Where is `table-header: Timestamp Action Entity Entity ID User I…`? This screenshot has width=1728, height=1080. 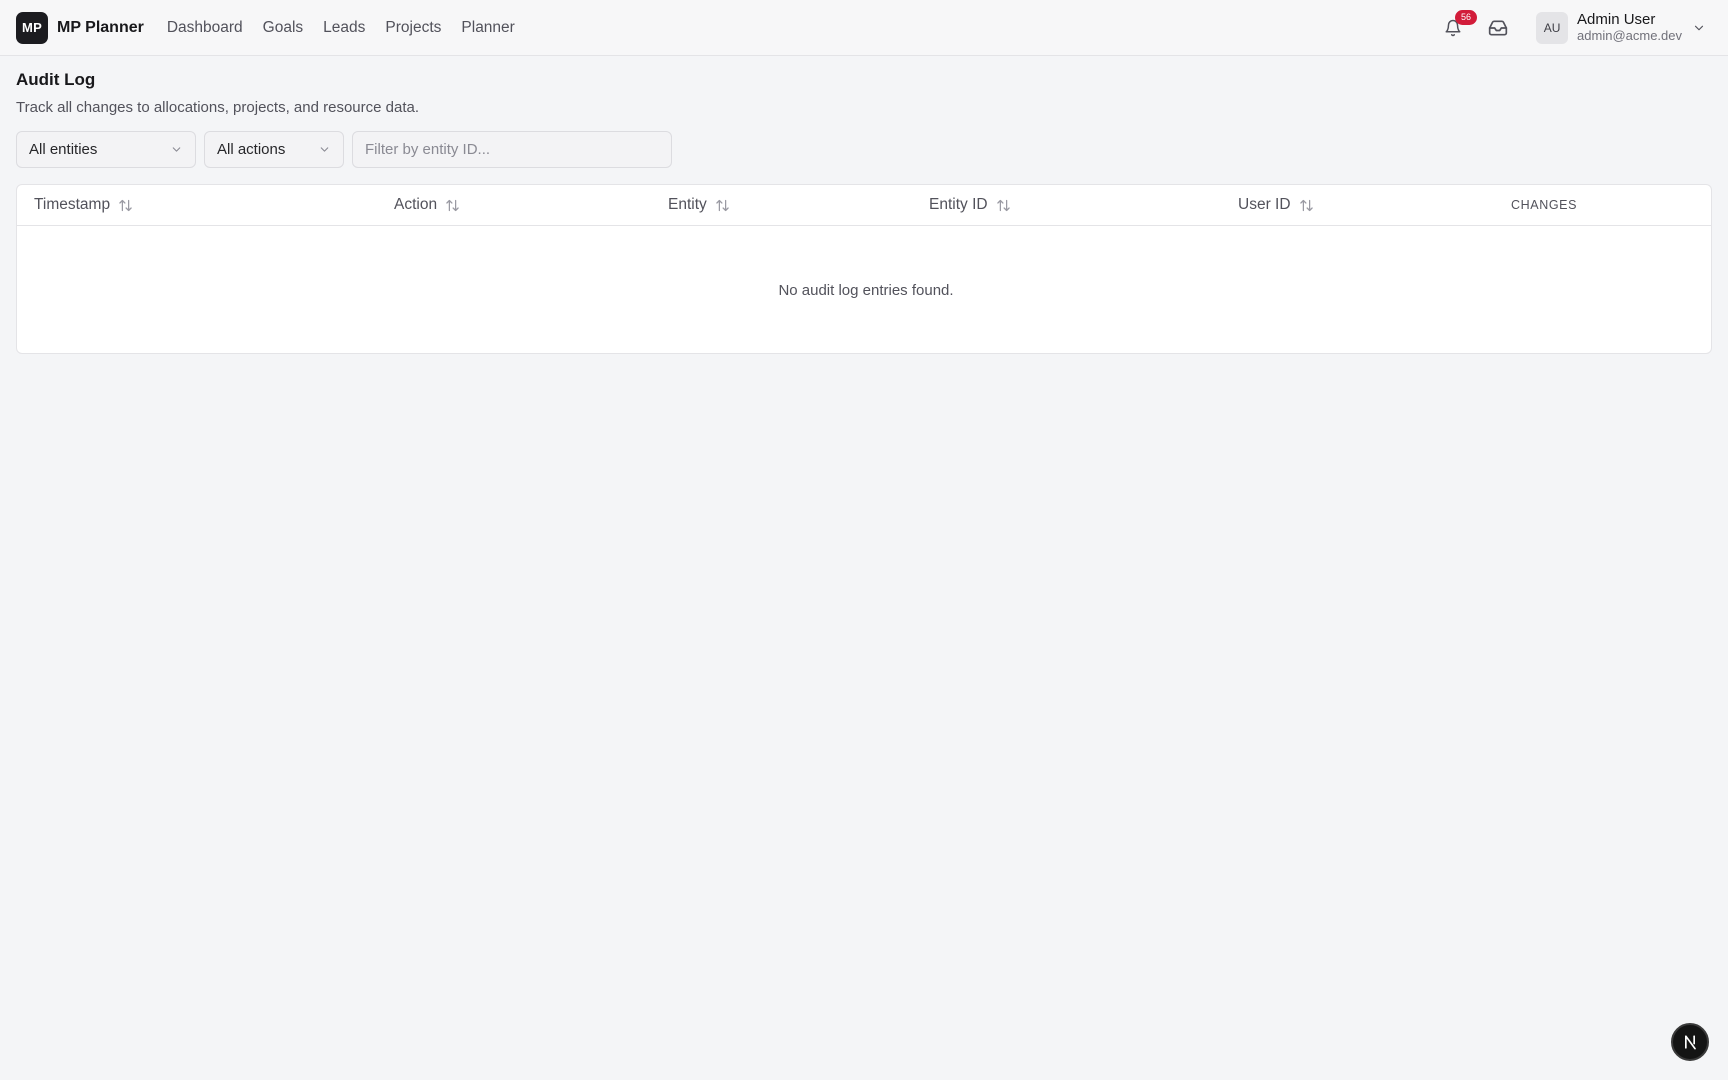
table-header: Timestamp Action Entity Entity ID User I… is located at coordinates (864, 205).